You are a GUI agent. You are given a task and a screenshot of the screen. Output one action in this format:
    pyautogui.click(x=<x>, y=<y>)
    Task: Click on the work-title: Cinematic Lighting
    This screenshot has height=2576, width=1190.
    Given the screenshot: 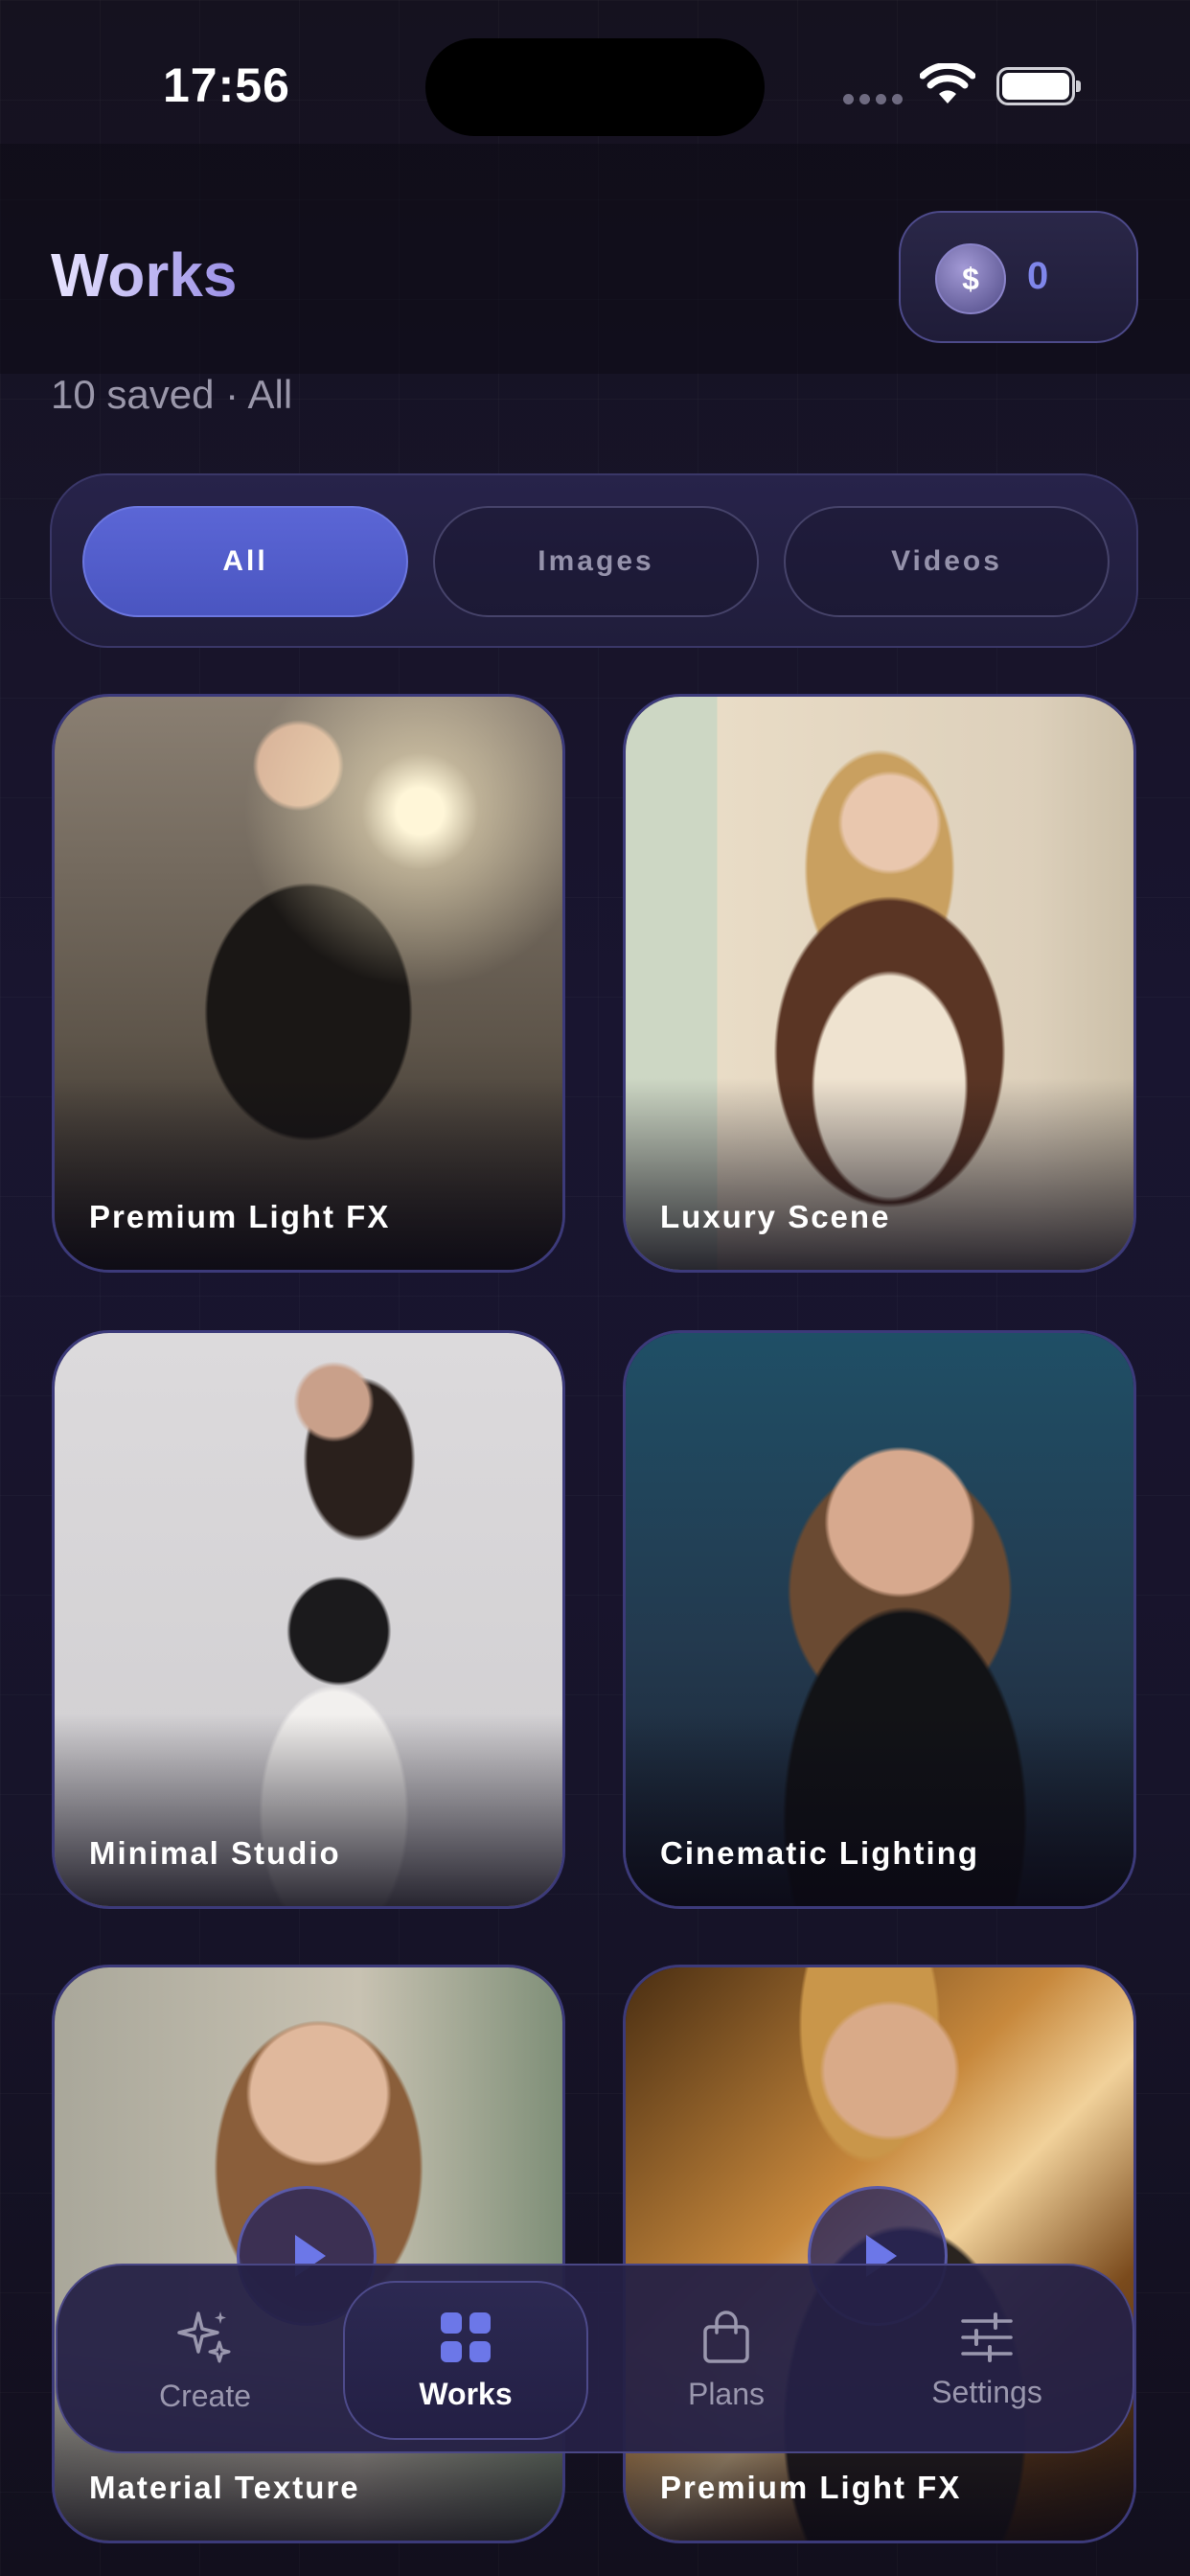 What is the action you would take?
    pyautogui.click(x=820, y=1853)
    